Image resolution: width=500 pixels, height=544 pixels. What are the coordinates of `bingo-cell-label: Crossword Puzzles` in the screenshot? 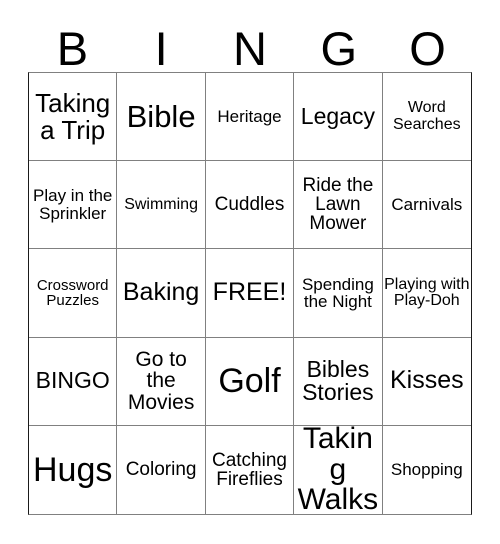 It's located at (72, 292).